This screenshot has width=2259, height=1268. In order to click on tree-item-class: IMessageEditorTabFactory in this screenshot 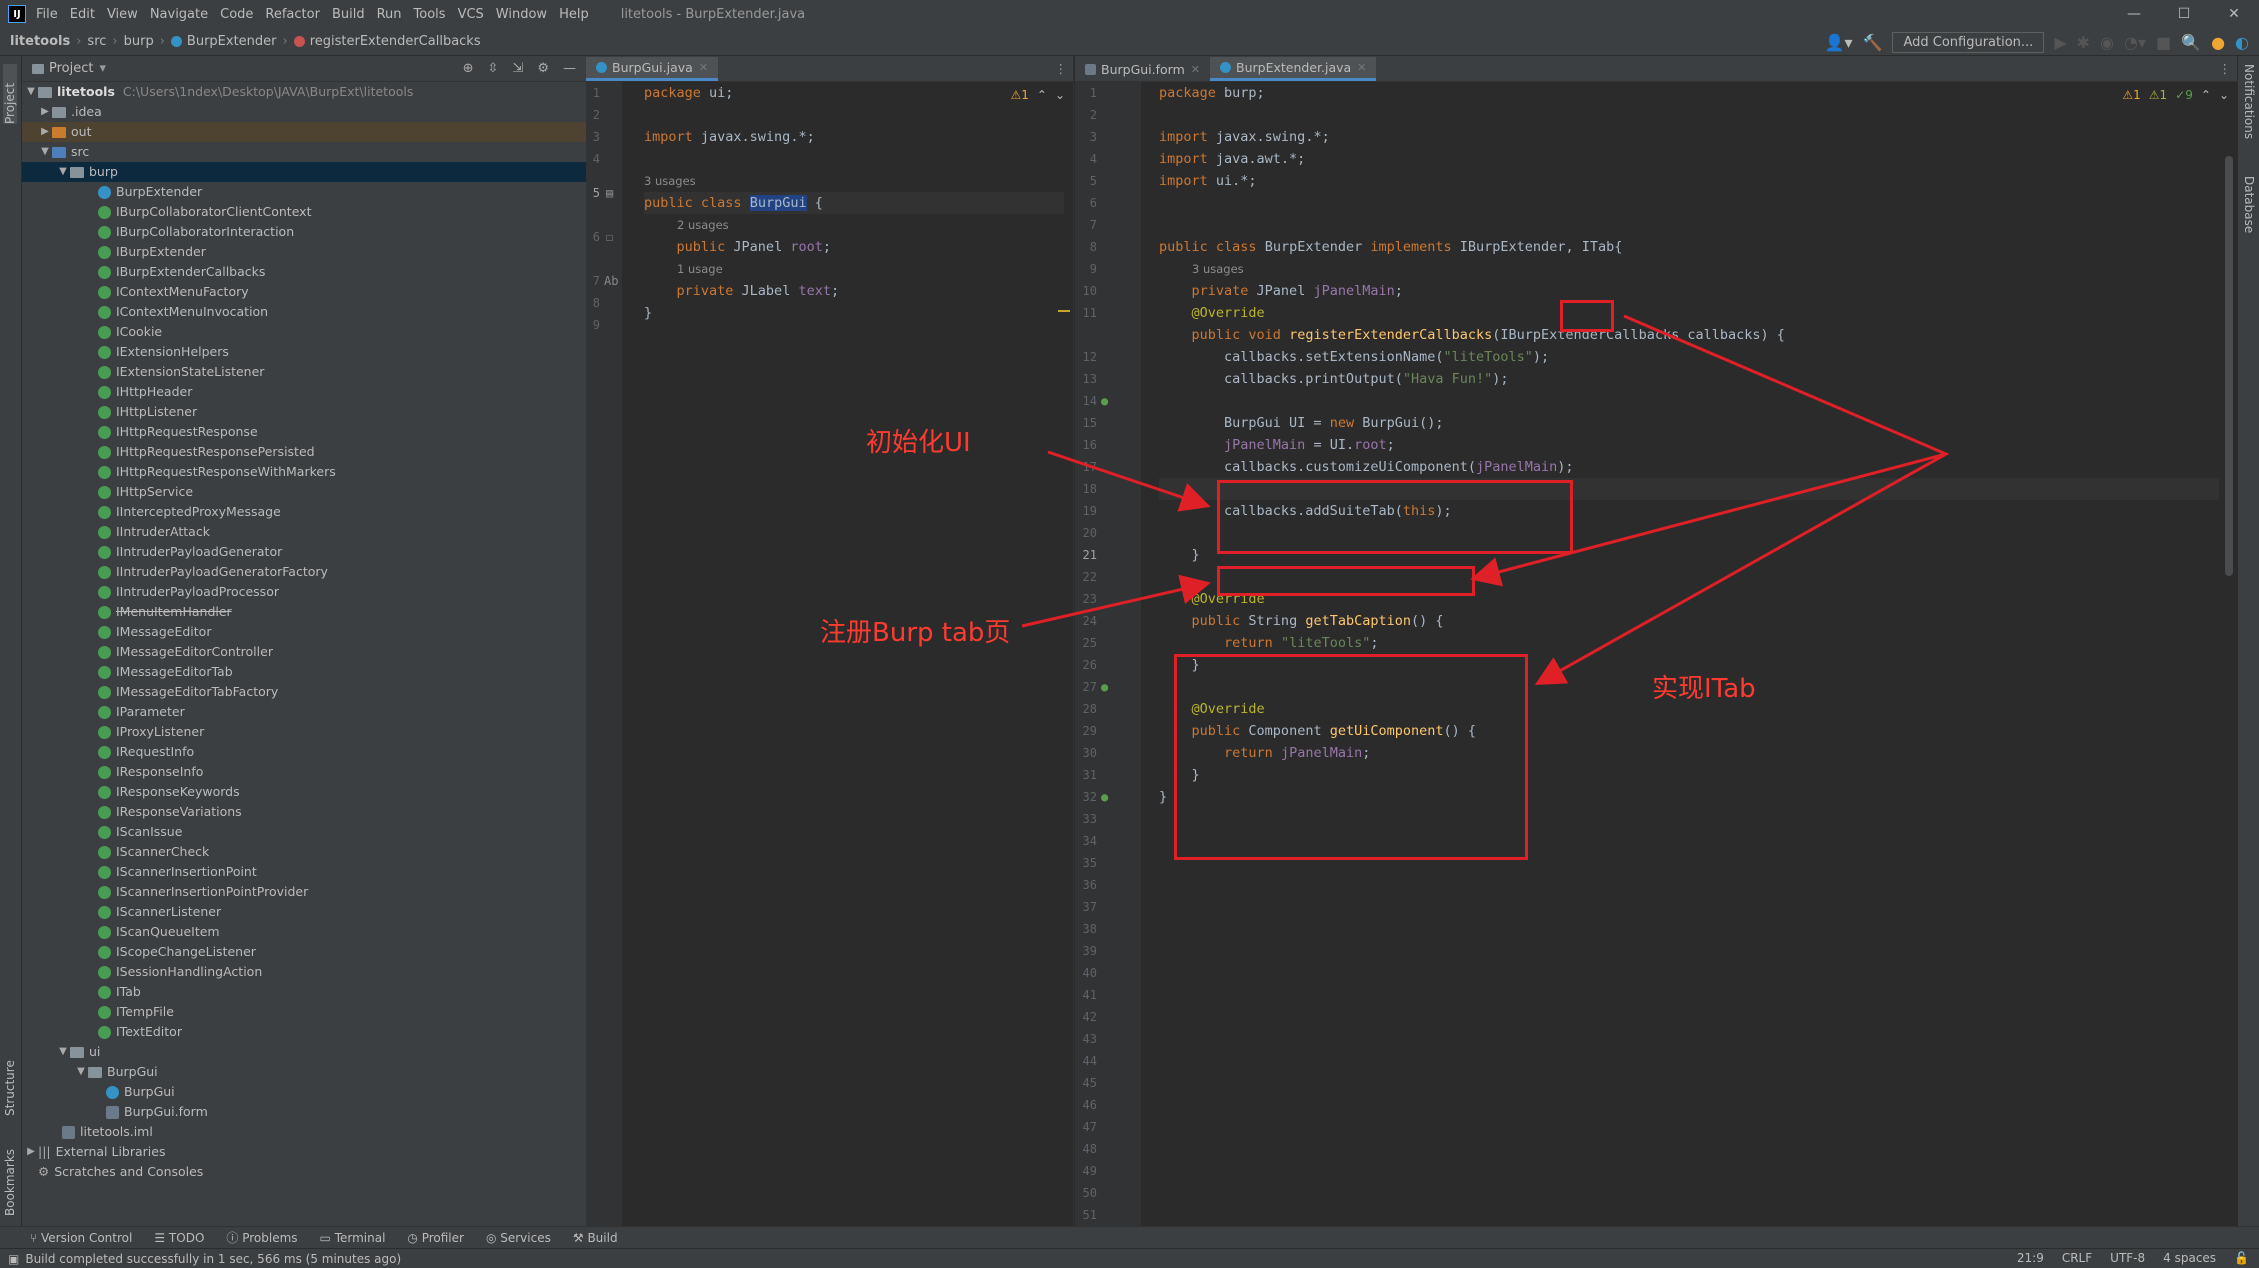, I will do `click(304, 692)`.